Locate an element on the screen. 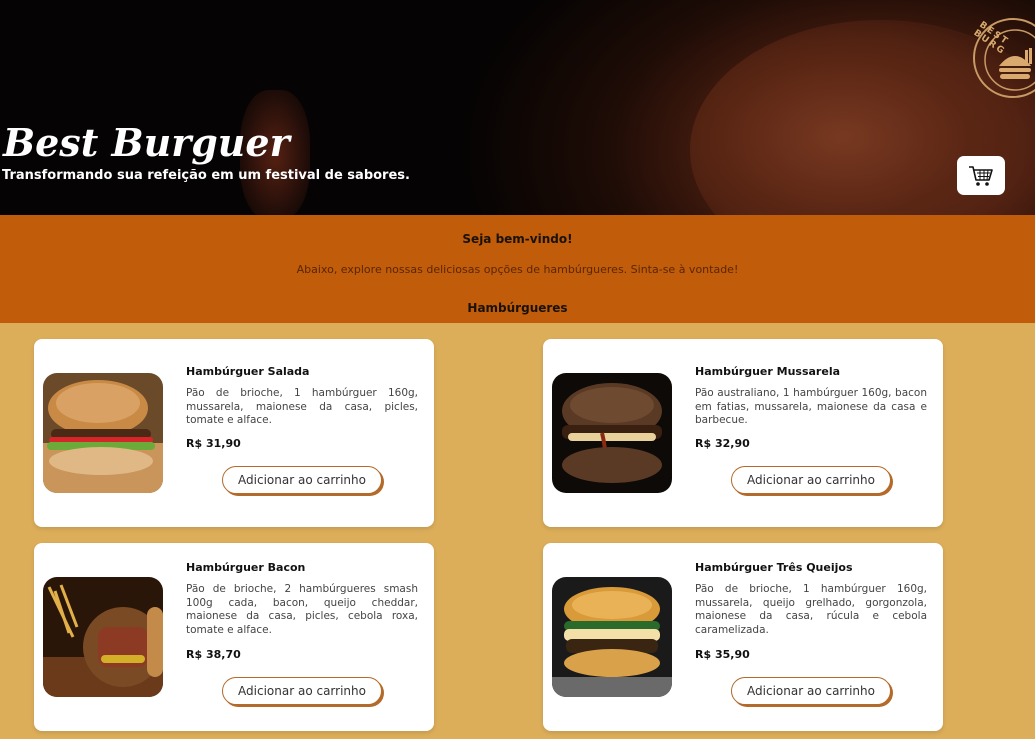 This screenshot has width=1035, height=739. product-image-bacon is located at coordinates (103, 637).